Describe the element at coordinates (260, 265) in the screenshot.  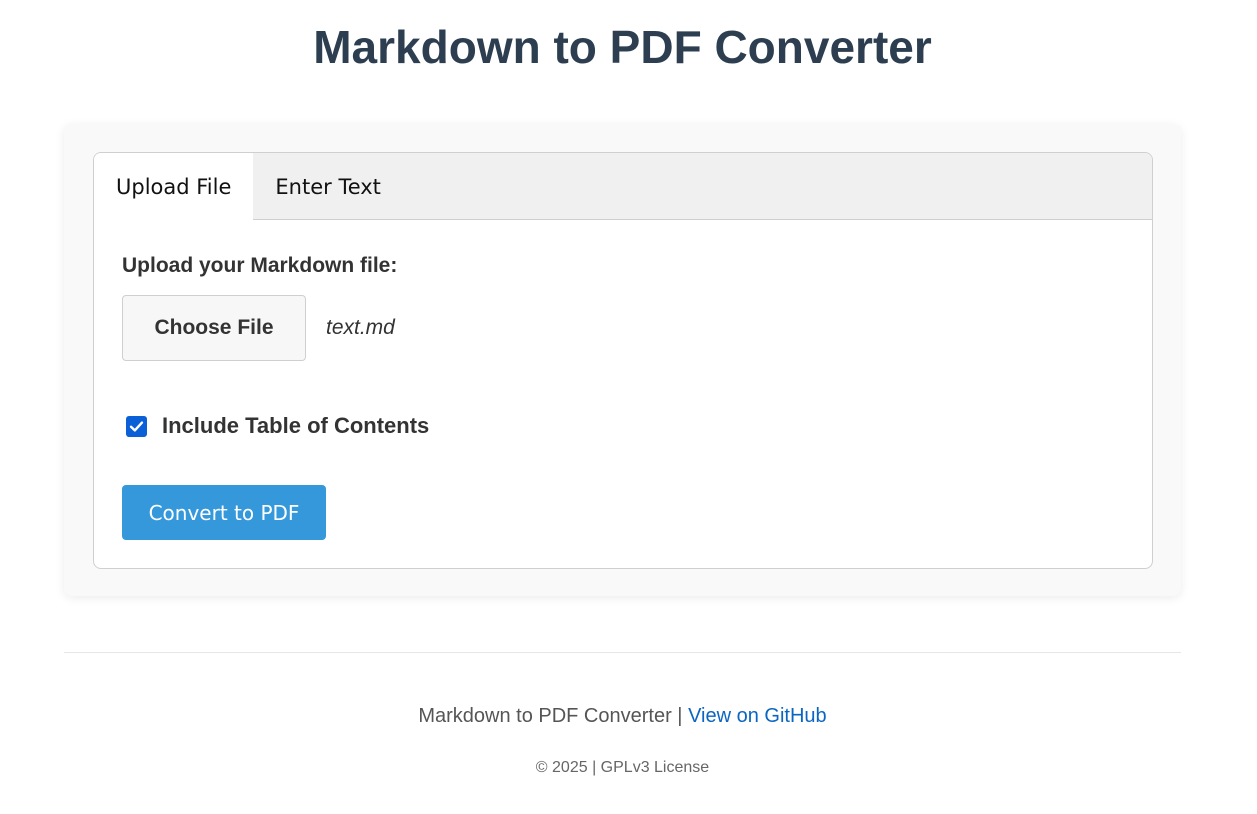
I see `upload-label: Upload your Markdown file:` at that location.